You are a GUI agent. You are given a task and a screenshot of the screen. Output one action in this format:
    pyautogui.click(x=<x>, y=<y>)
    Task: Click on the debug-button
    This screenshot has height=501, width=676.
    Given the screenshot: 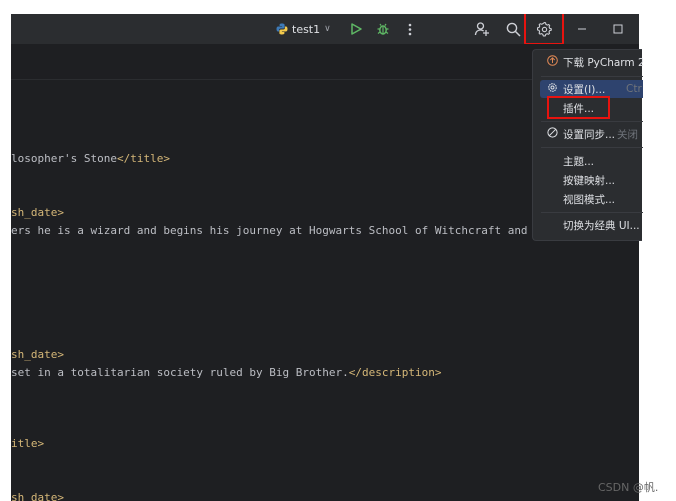 What is the action you would take?
    pyautogui.click(x=383, y=29)
    